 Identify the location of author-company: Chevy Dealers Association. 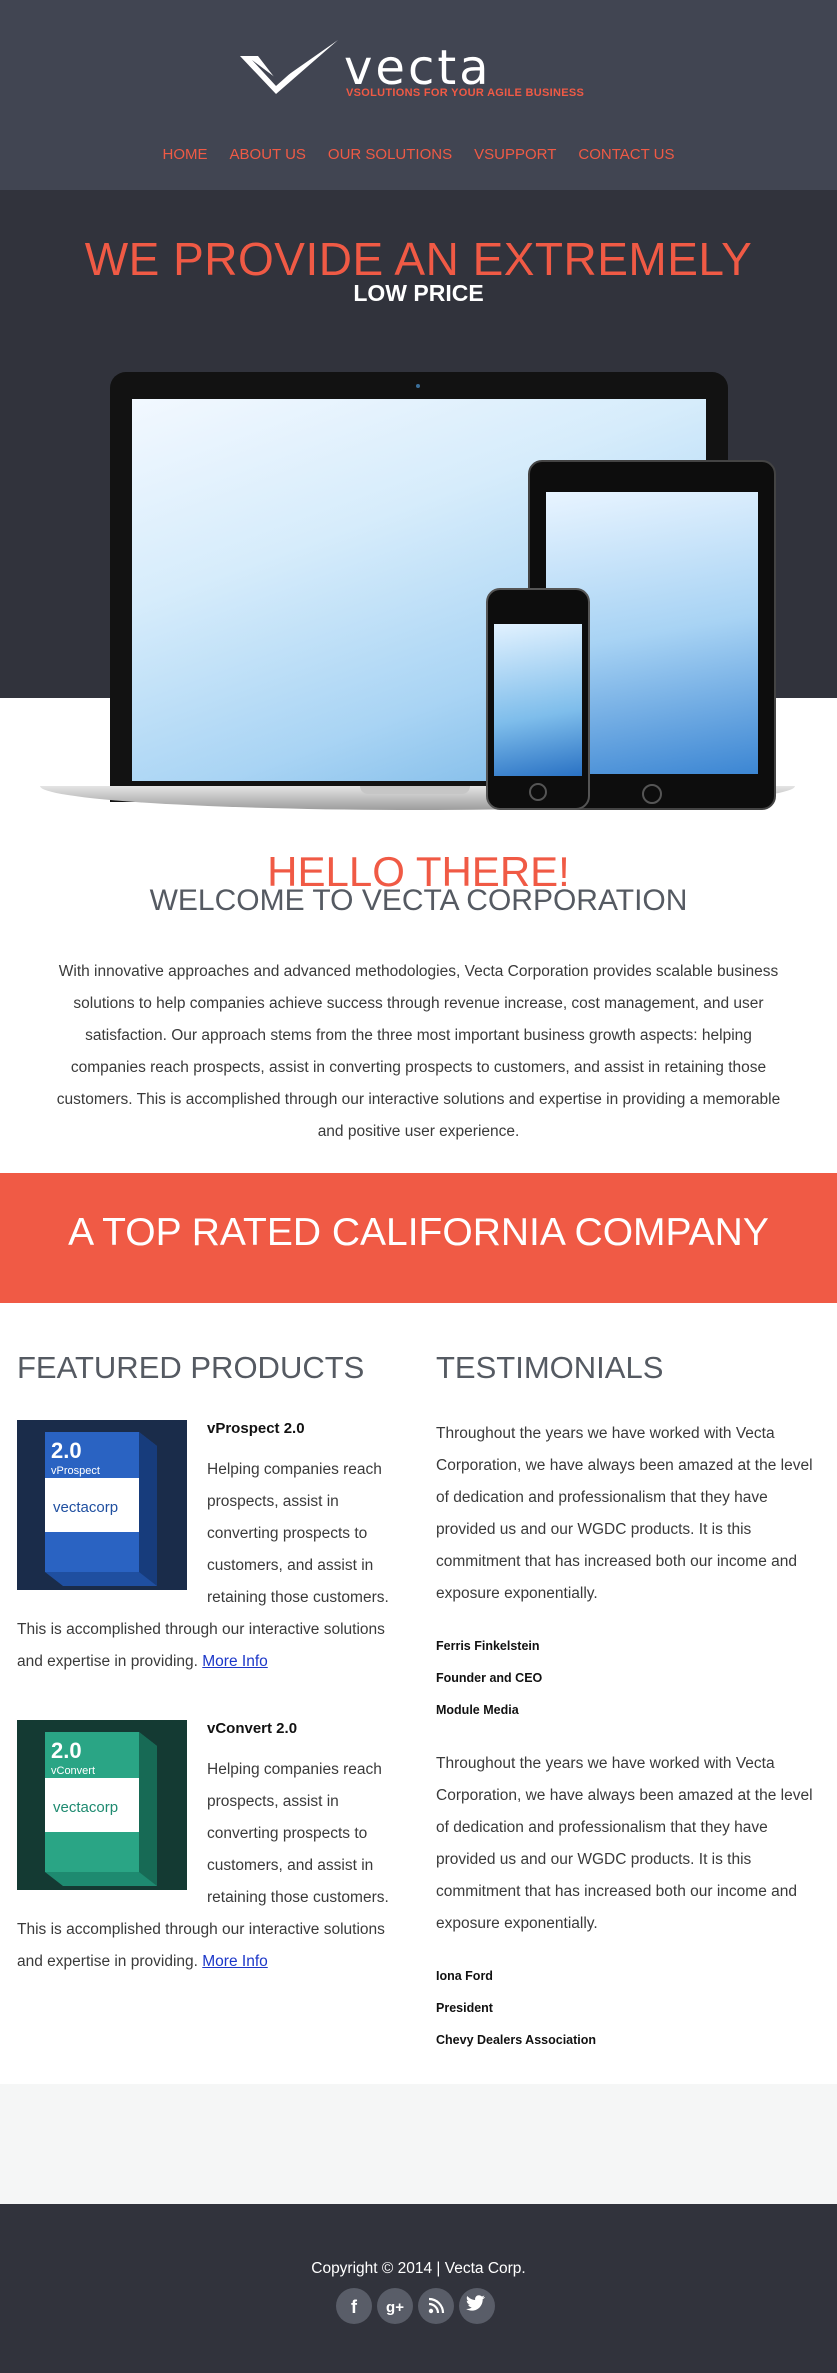
(516, 2040).